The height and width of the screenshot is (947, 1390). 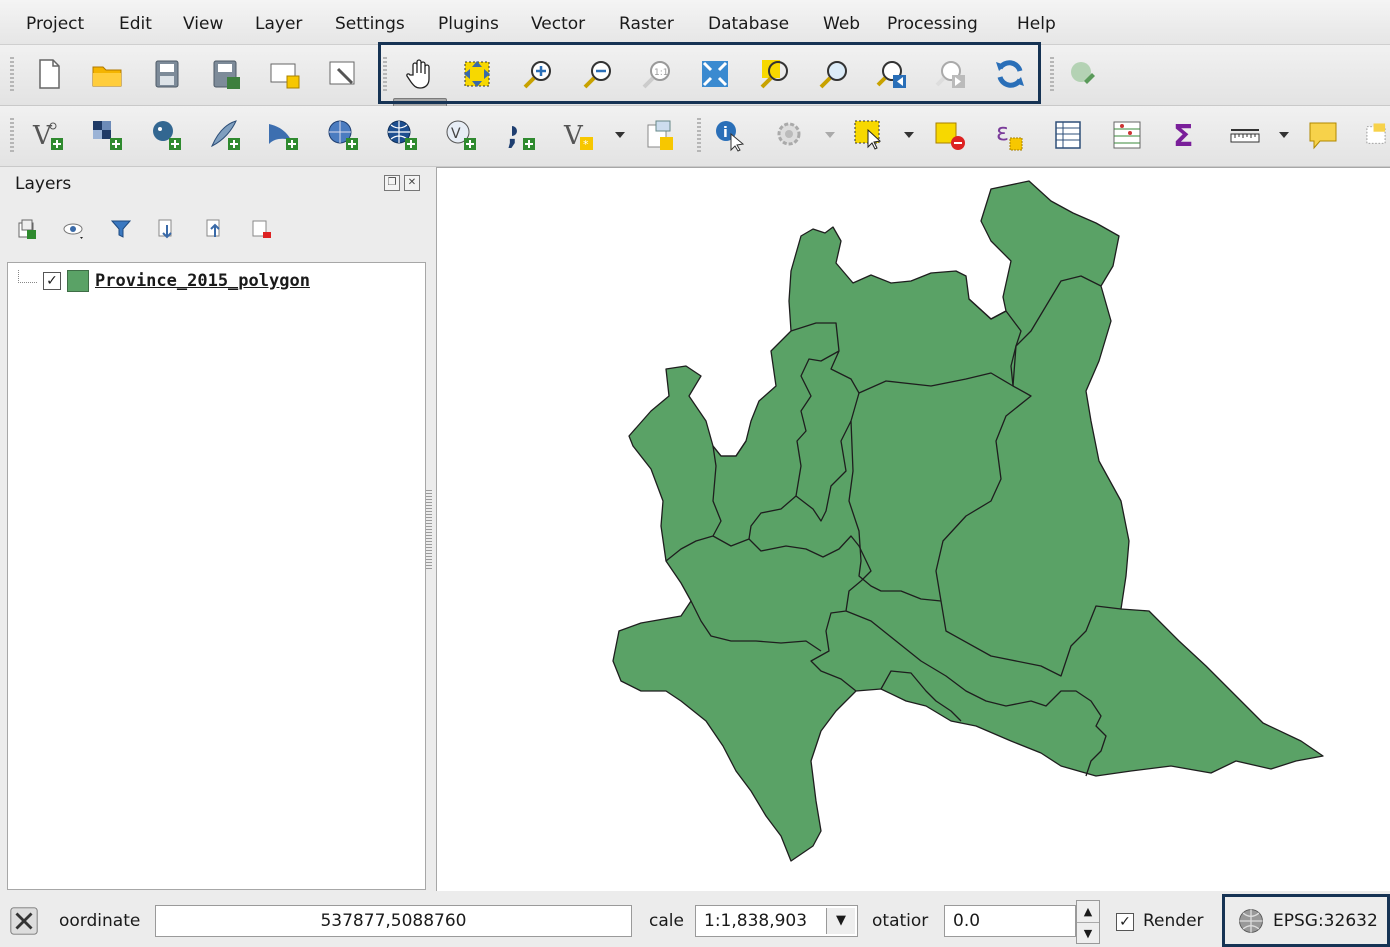 What do you see at coordinates (215, 229) in the screenshot?
I see `collapse-all-icon` at bounding box center [215, 229].